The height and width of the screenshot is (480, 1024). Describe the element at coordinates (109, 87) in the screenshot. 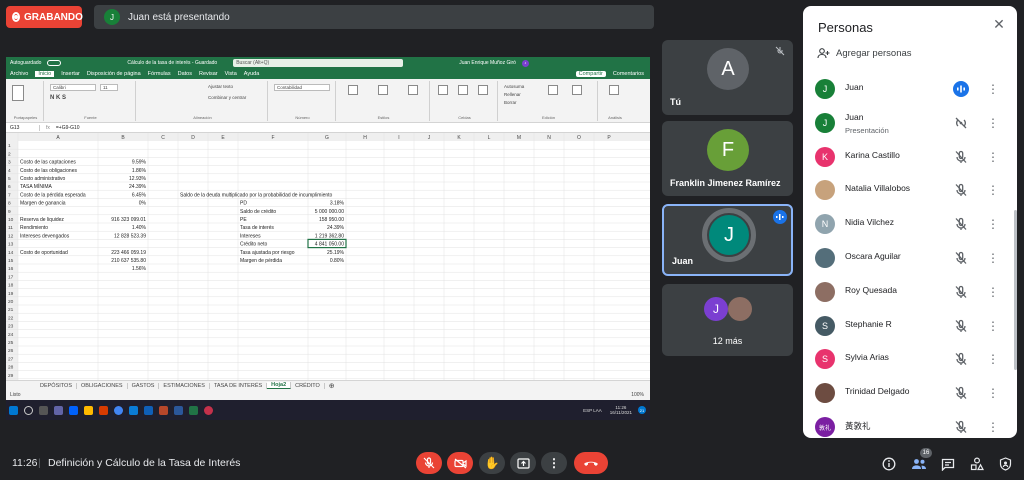

I see `font-size-select: 11` at that location.